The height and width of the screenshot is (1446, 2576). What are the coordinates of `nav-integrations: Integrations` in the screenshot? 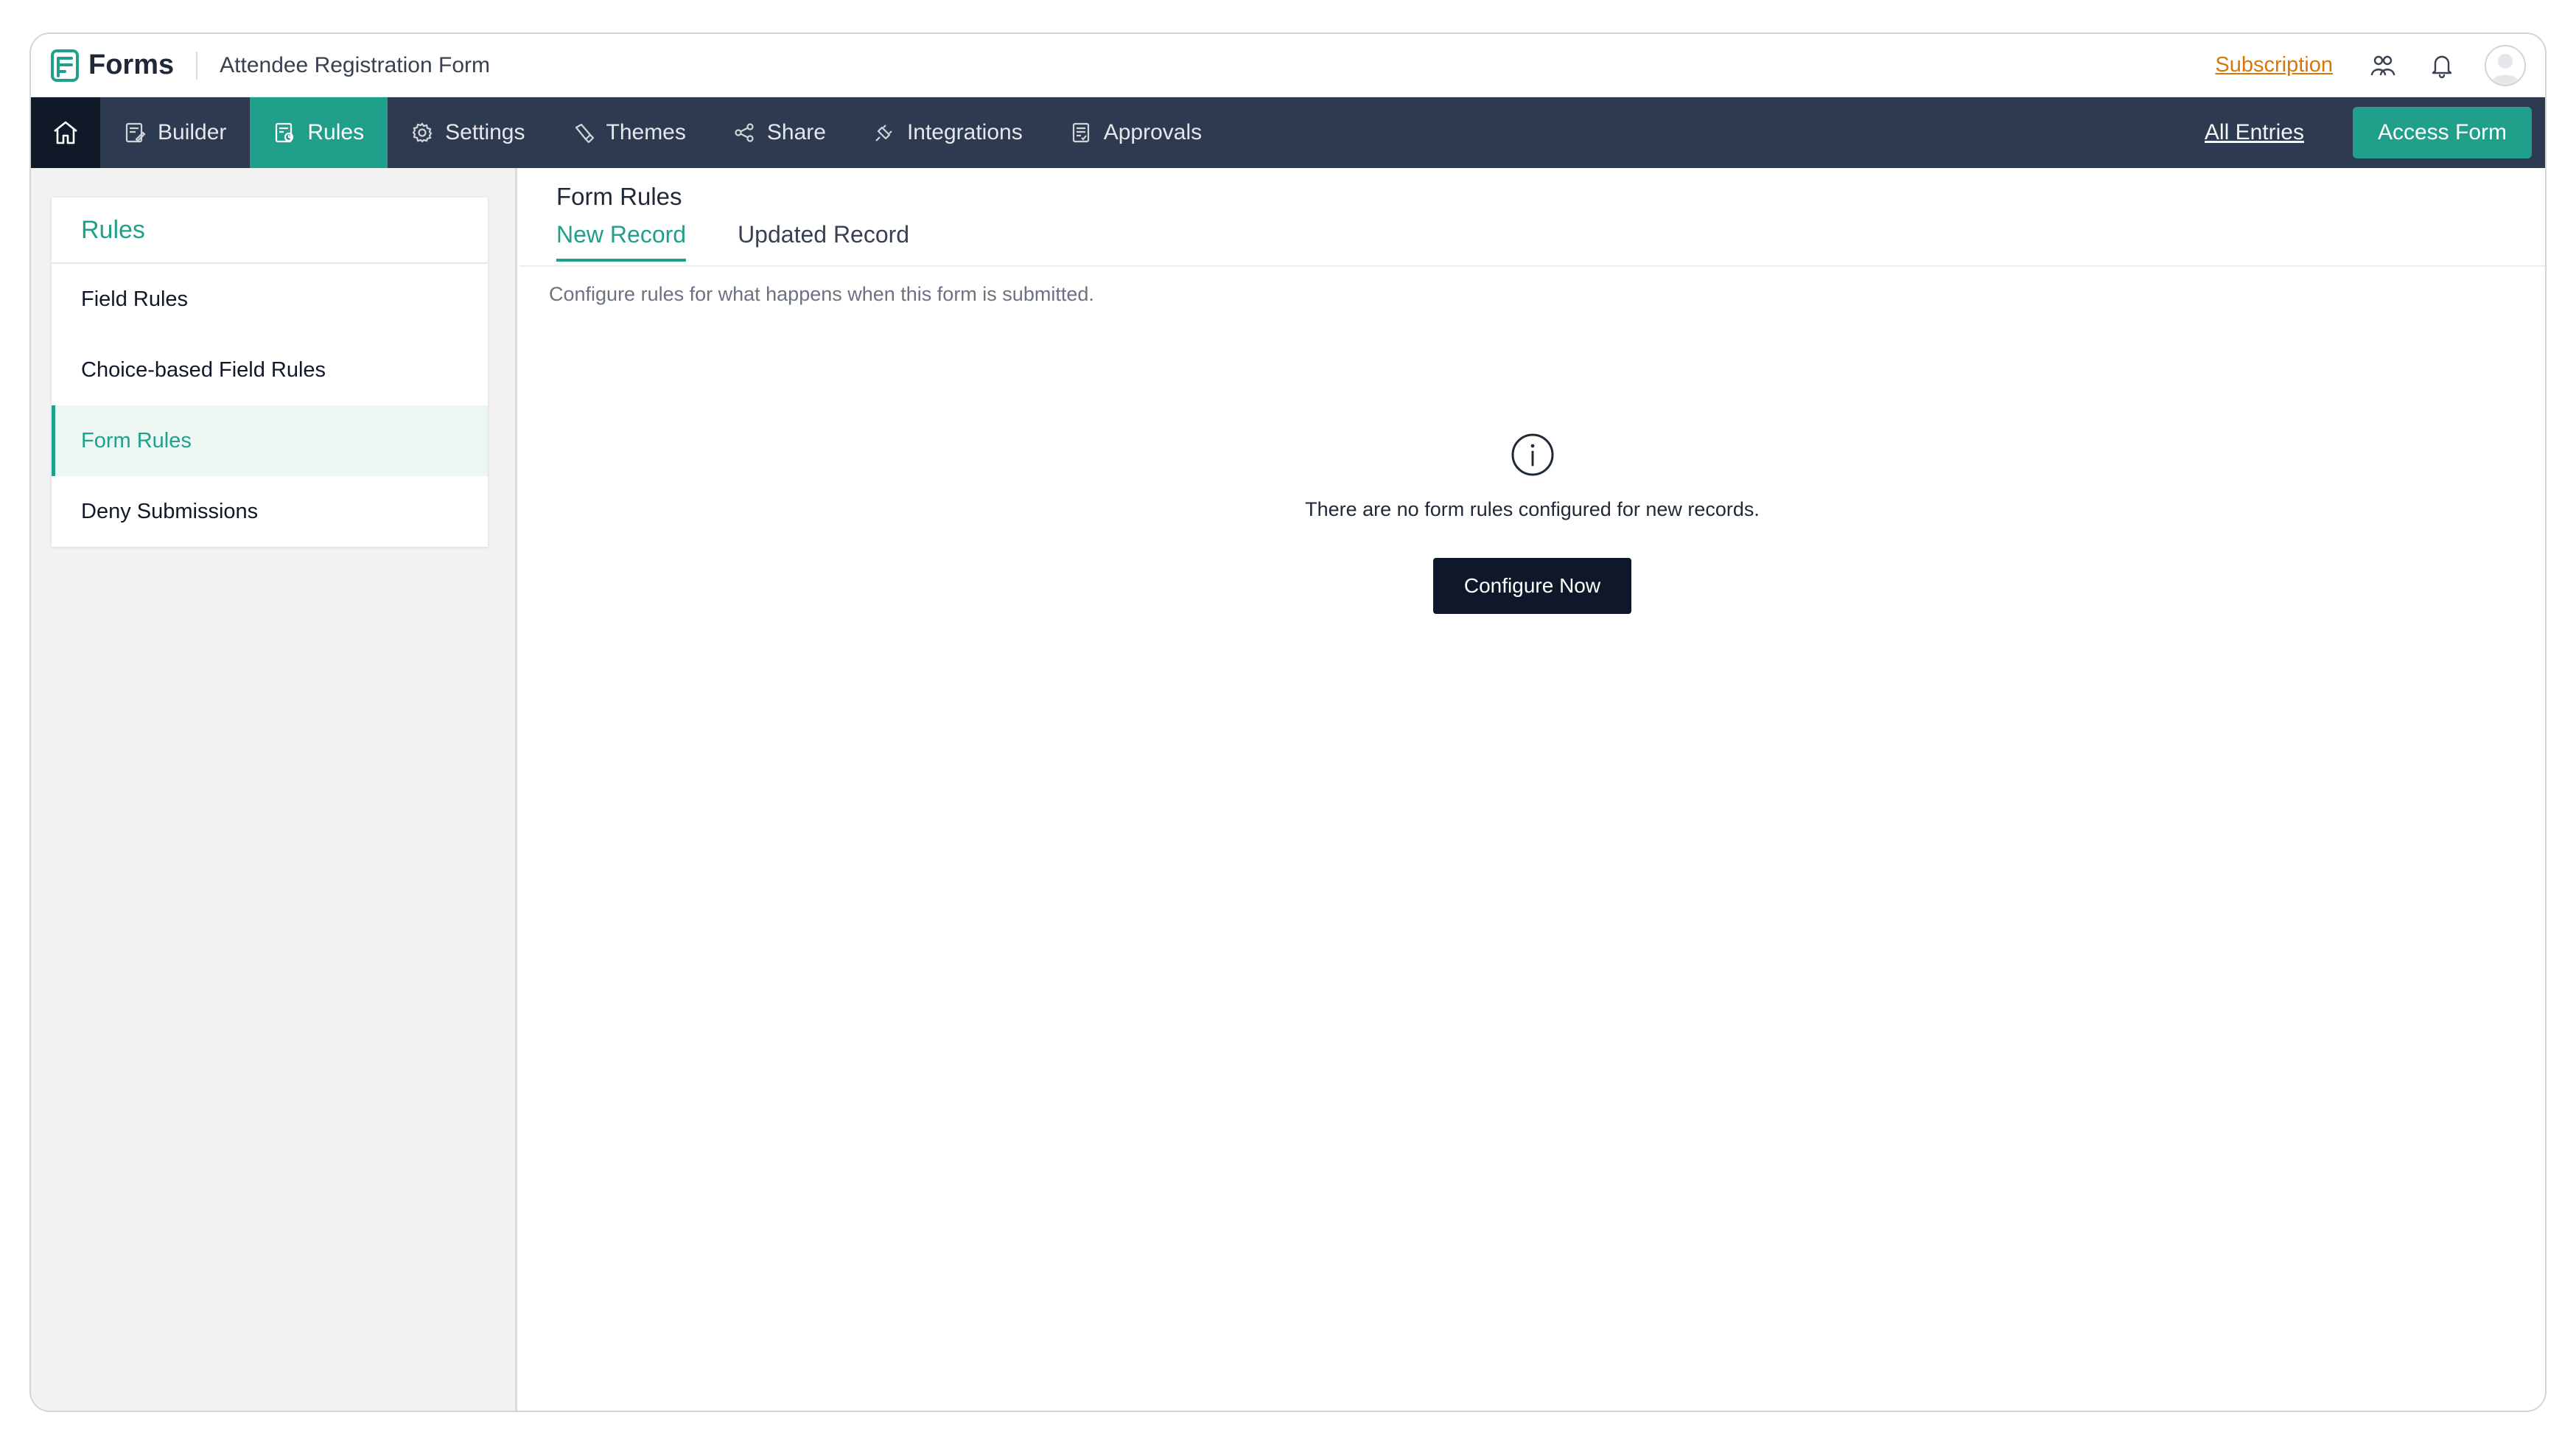 It's located at (948, 132).